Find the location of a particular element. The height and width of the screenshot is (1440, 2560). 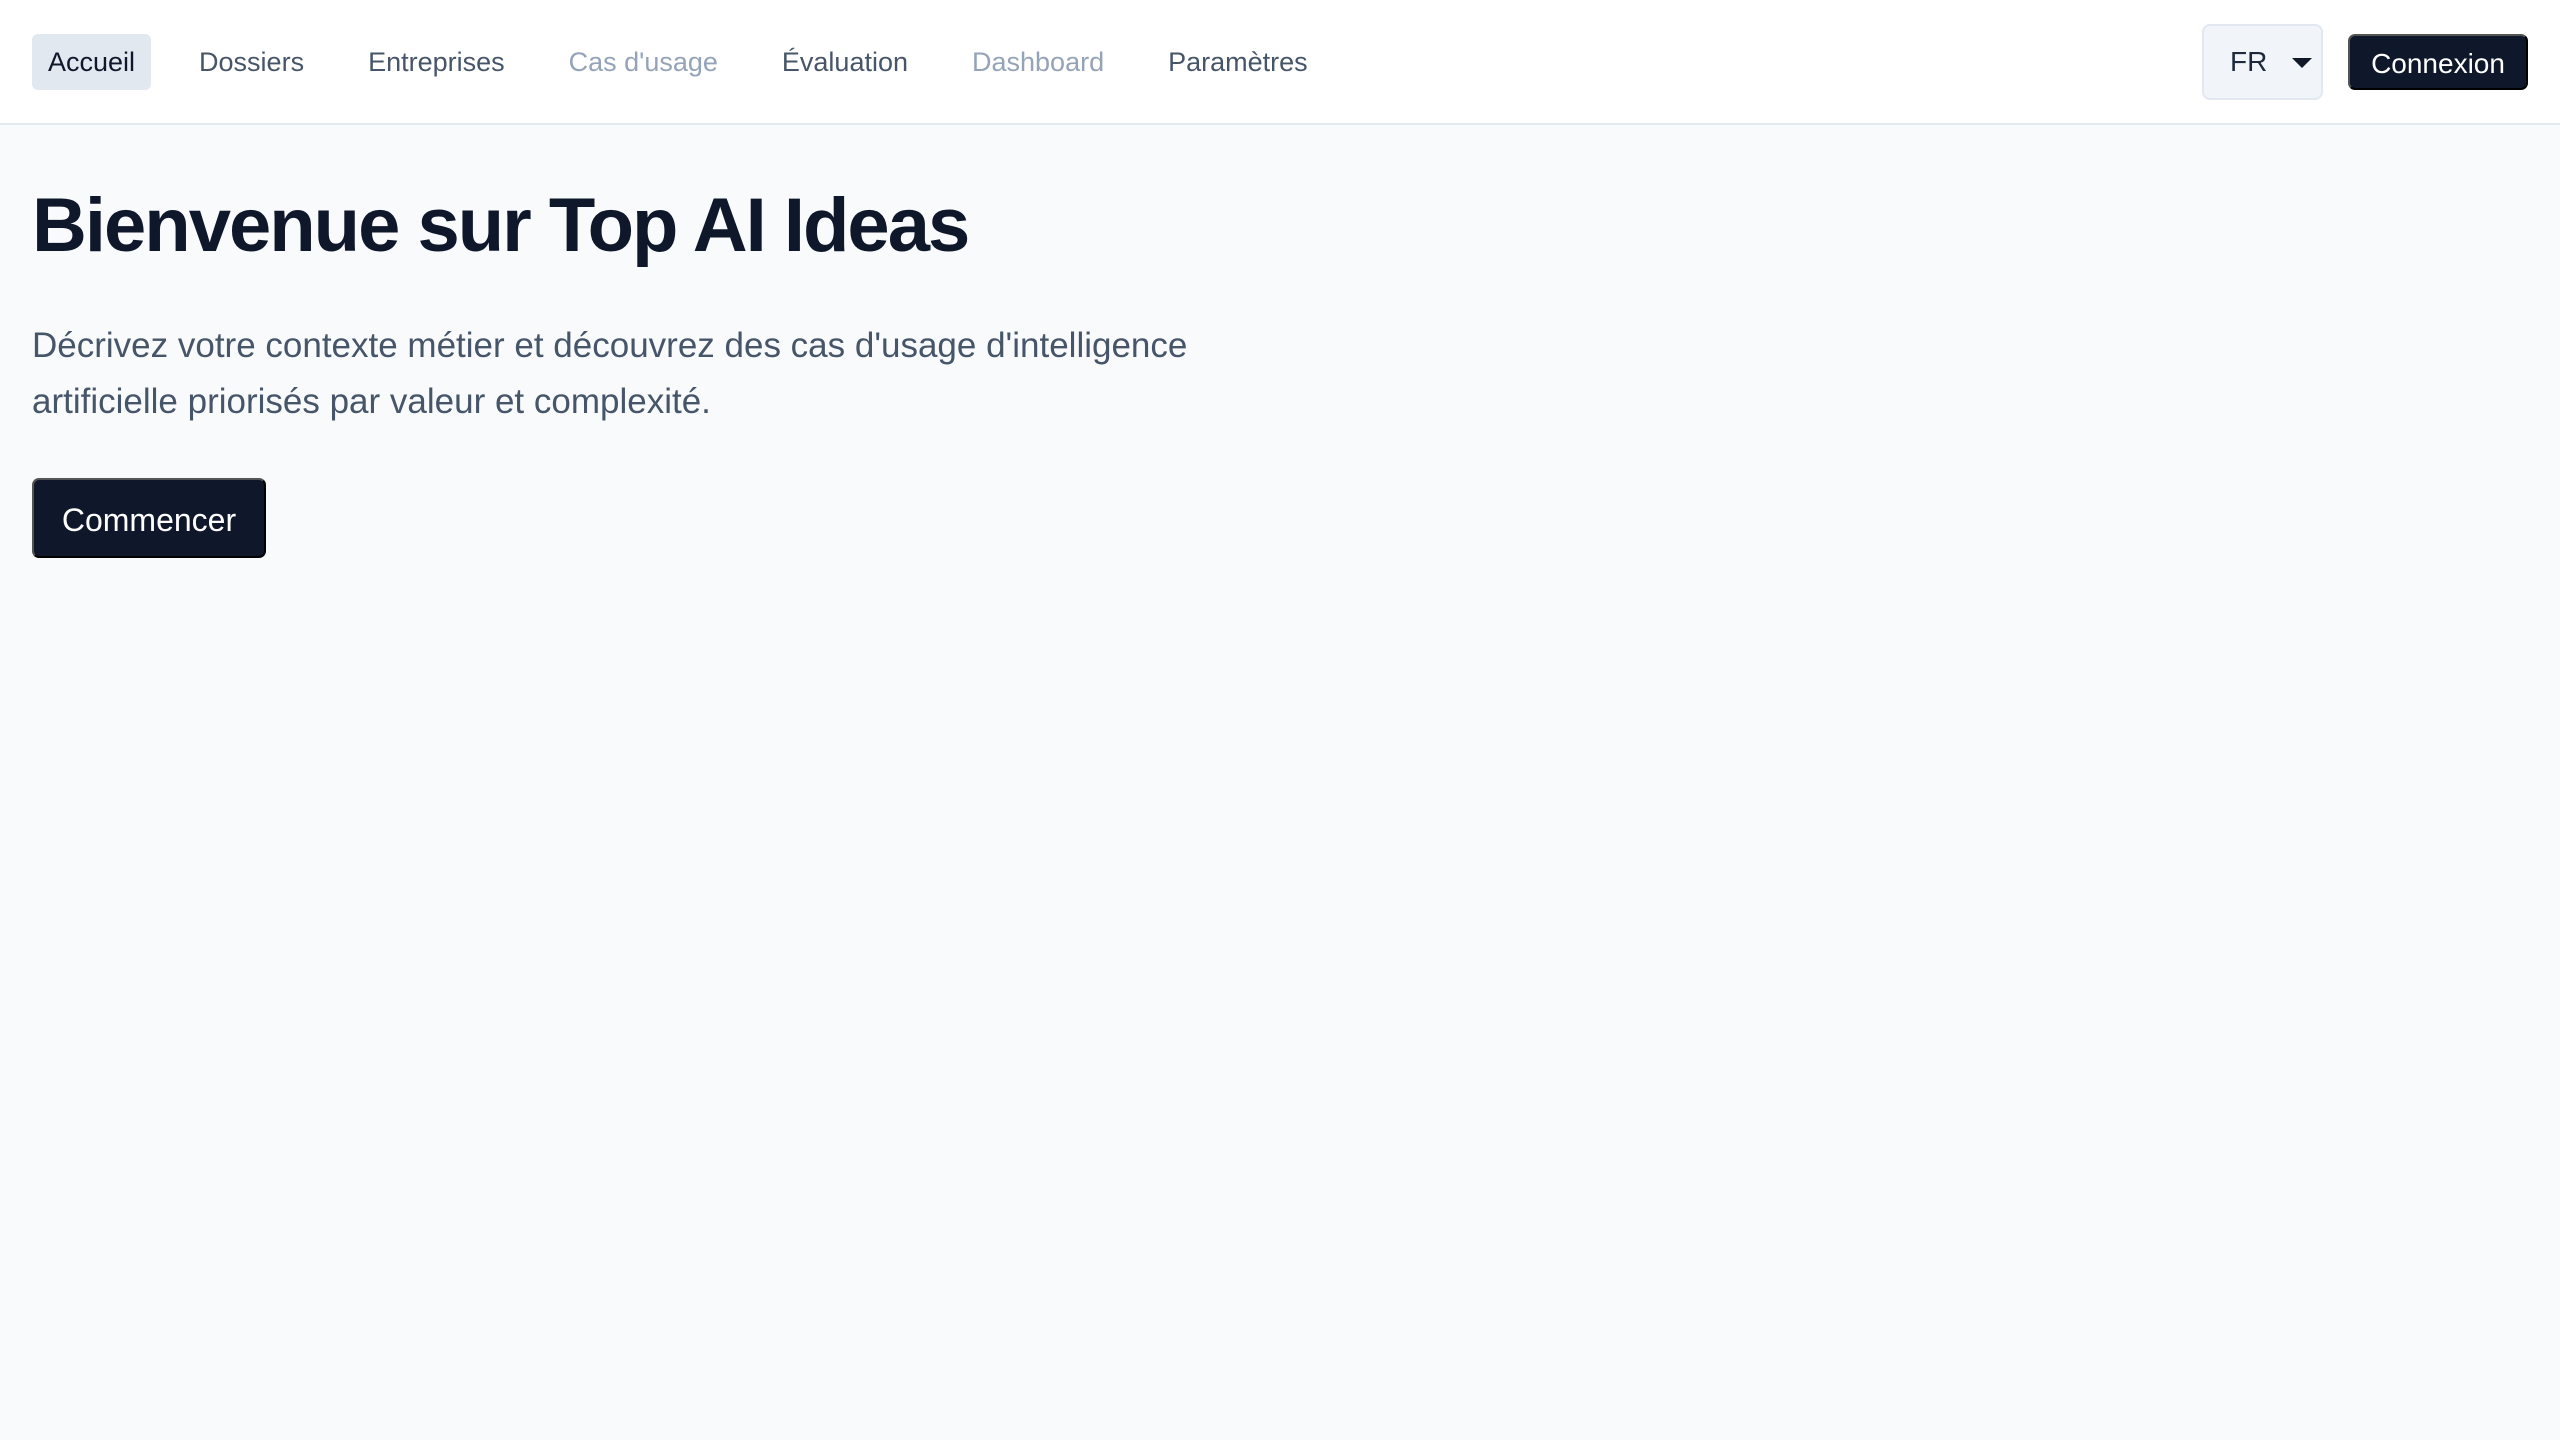

chevron-down-icon is located at coordinates (2302, 63).